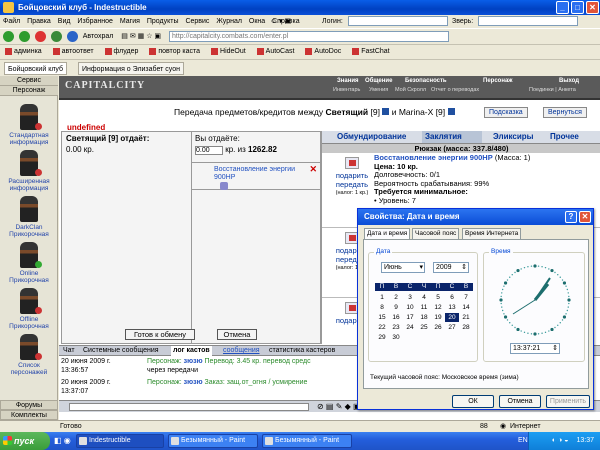  What do you see at coordinates (410, 327) in the screenshot?
I see `calendar-day: 24` at bounding box center [410, 327].